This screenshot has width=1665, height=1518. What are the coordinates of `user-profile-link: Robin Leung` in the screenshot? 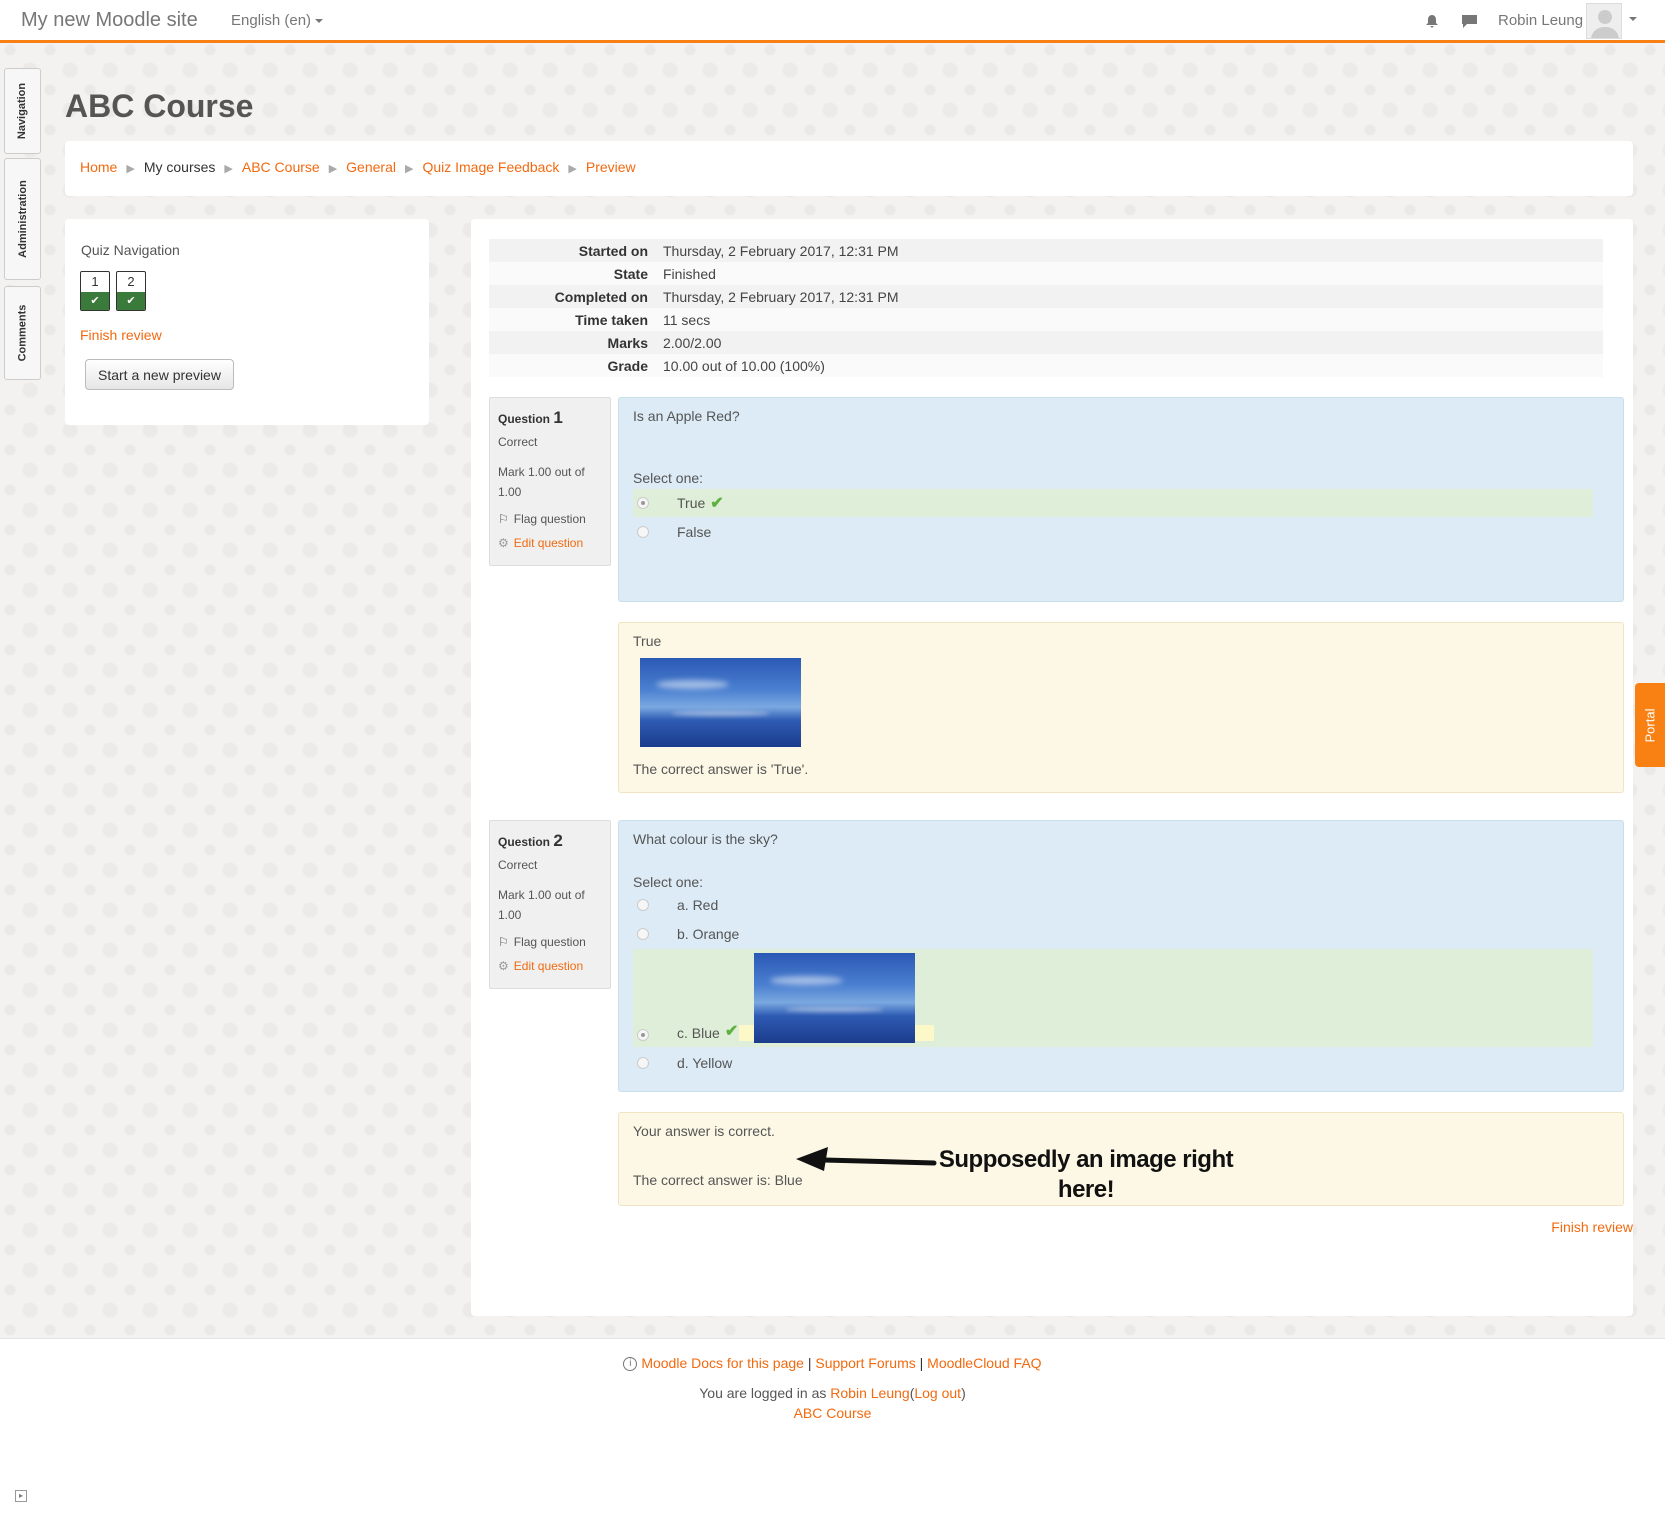 It's located at (869, 1393).